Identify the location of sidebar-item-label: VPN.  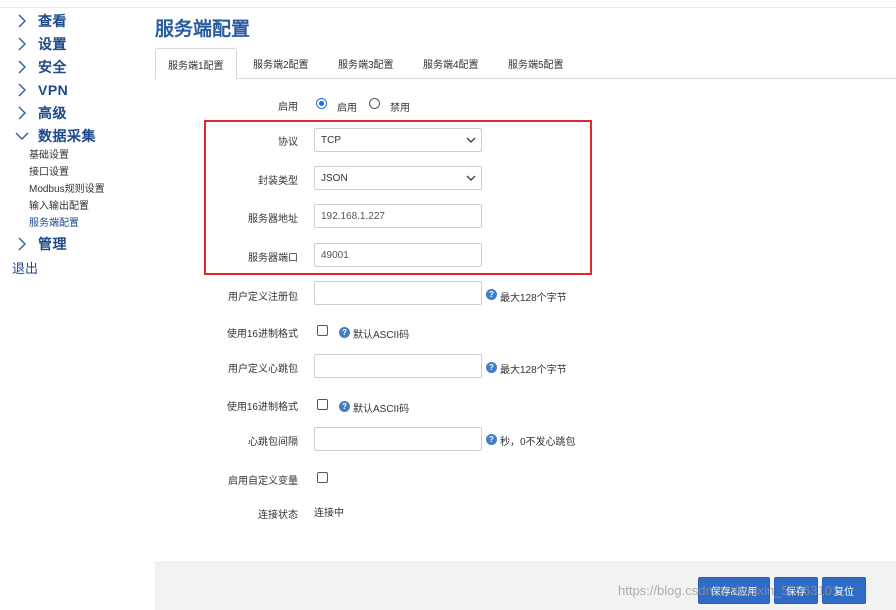
(53, 90).